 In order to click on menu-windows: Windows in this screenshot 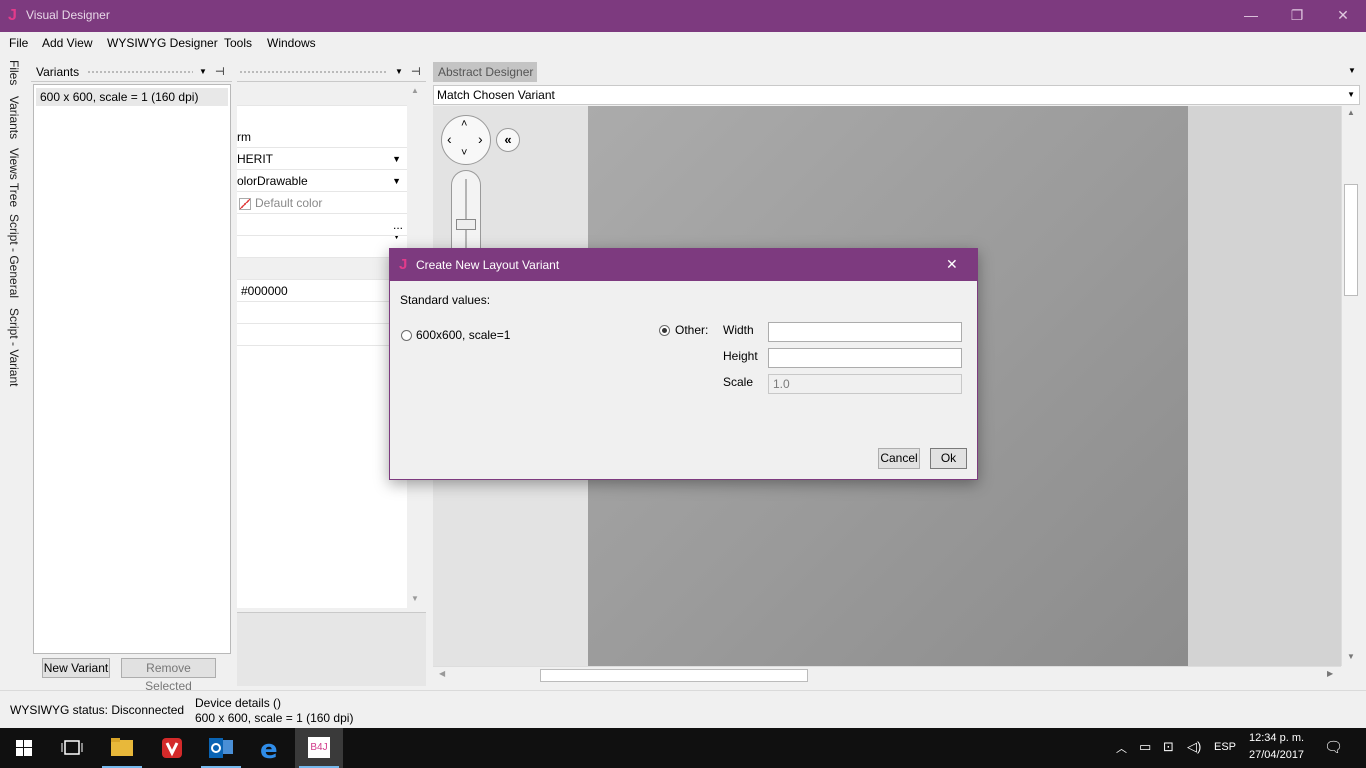, I will do `click(291, 43)`.